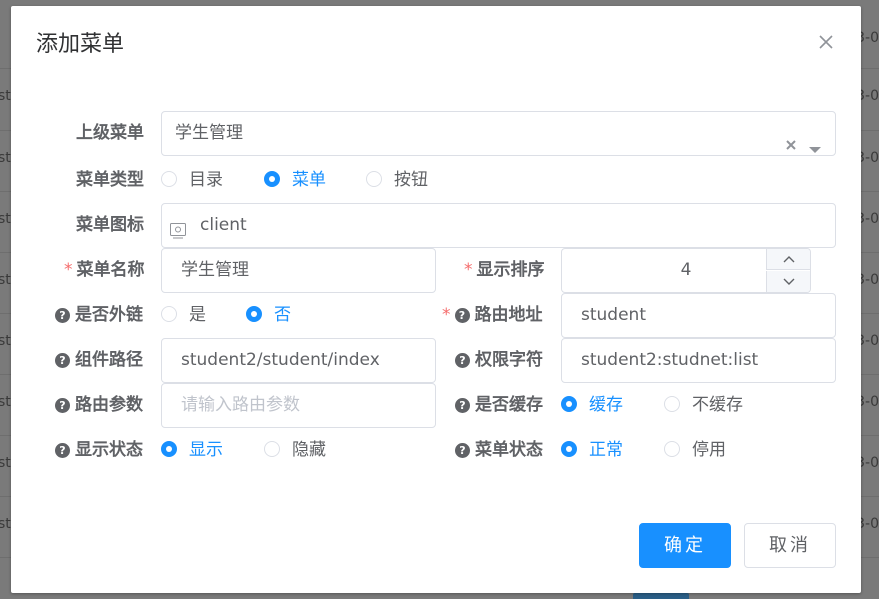  What do you see at coordinates (499, 450) in the screenshot?
I see `status-label: ? 菜单状态` at bounding box center [499, 450].